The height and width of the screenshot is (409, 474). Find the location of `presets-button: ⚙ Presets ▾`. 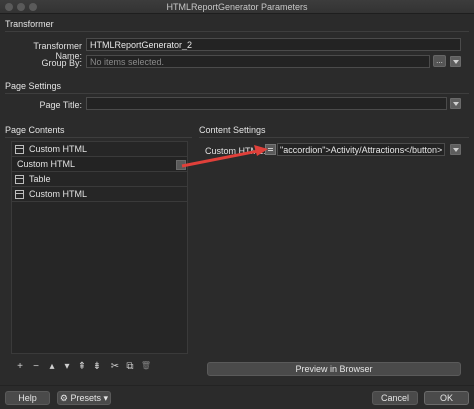

presets-button: ⚙ Presets ▾ is located at coordinates (84, 398).